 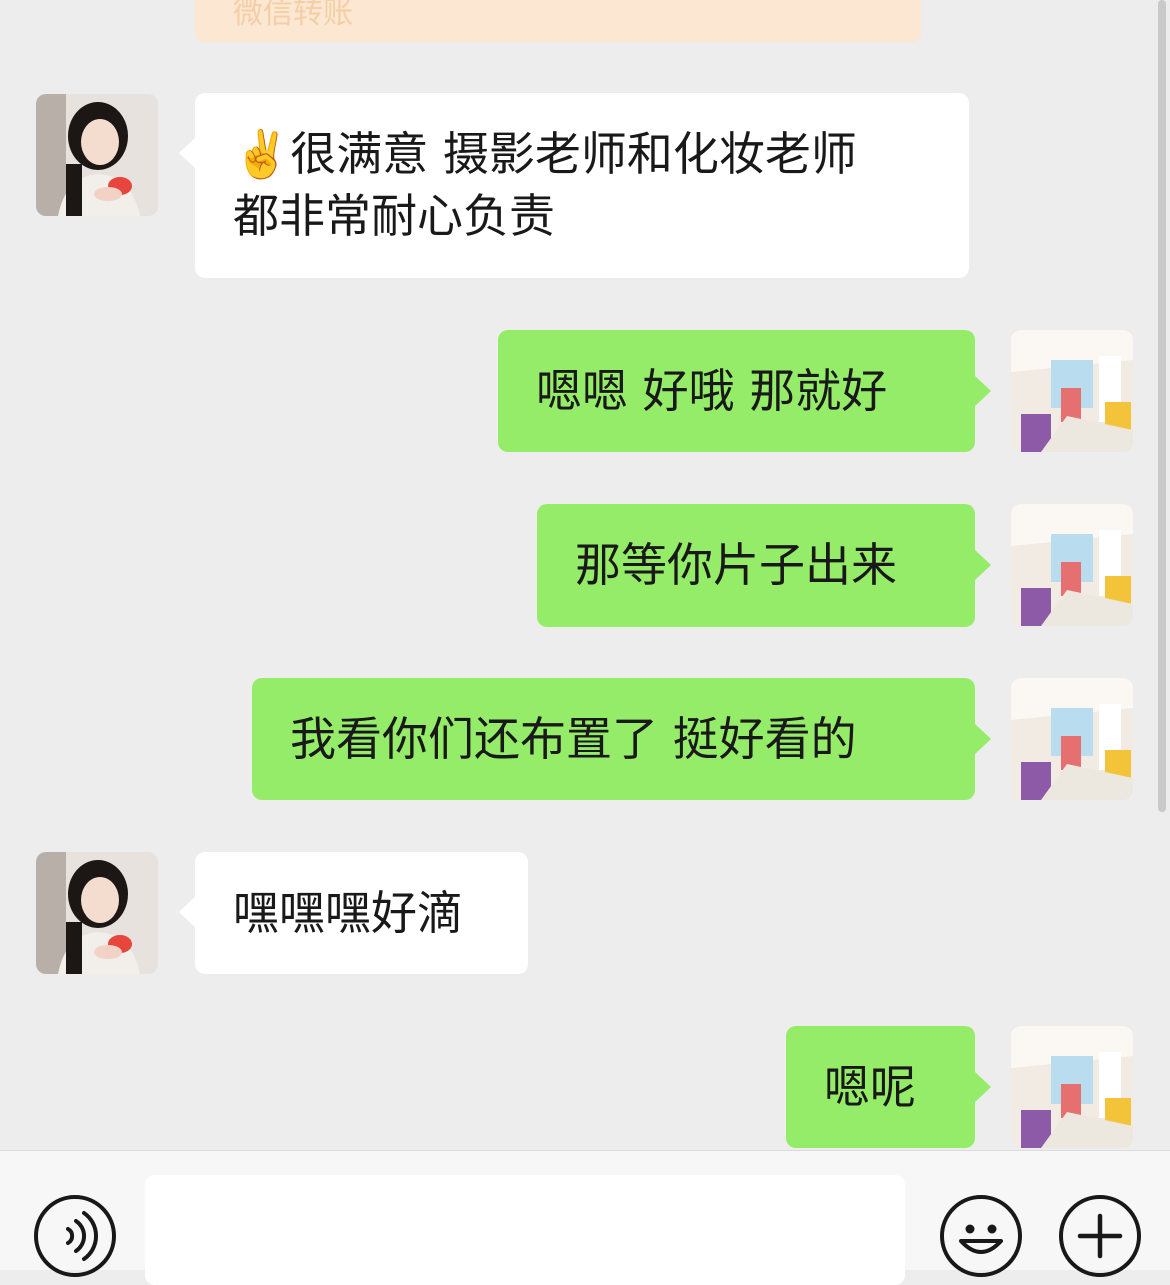 I want to click on plus-button, so click(x=1100, y=1236).